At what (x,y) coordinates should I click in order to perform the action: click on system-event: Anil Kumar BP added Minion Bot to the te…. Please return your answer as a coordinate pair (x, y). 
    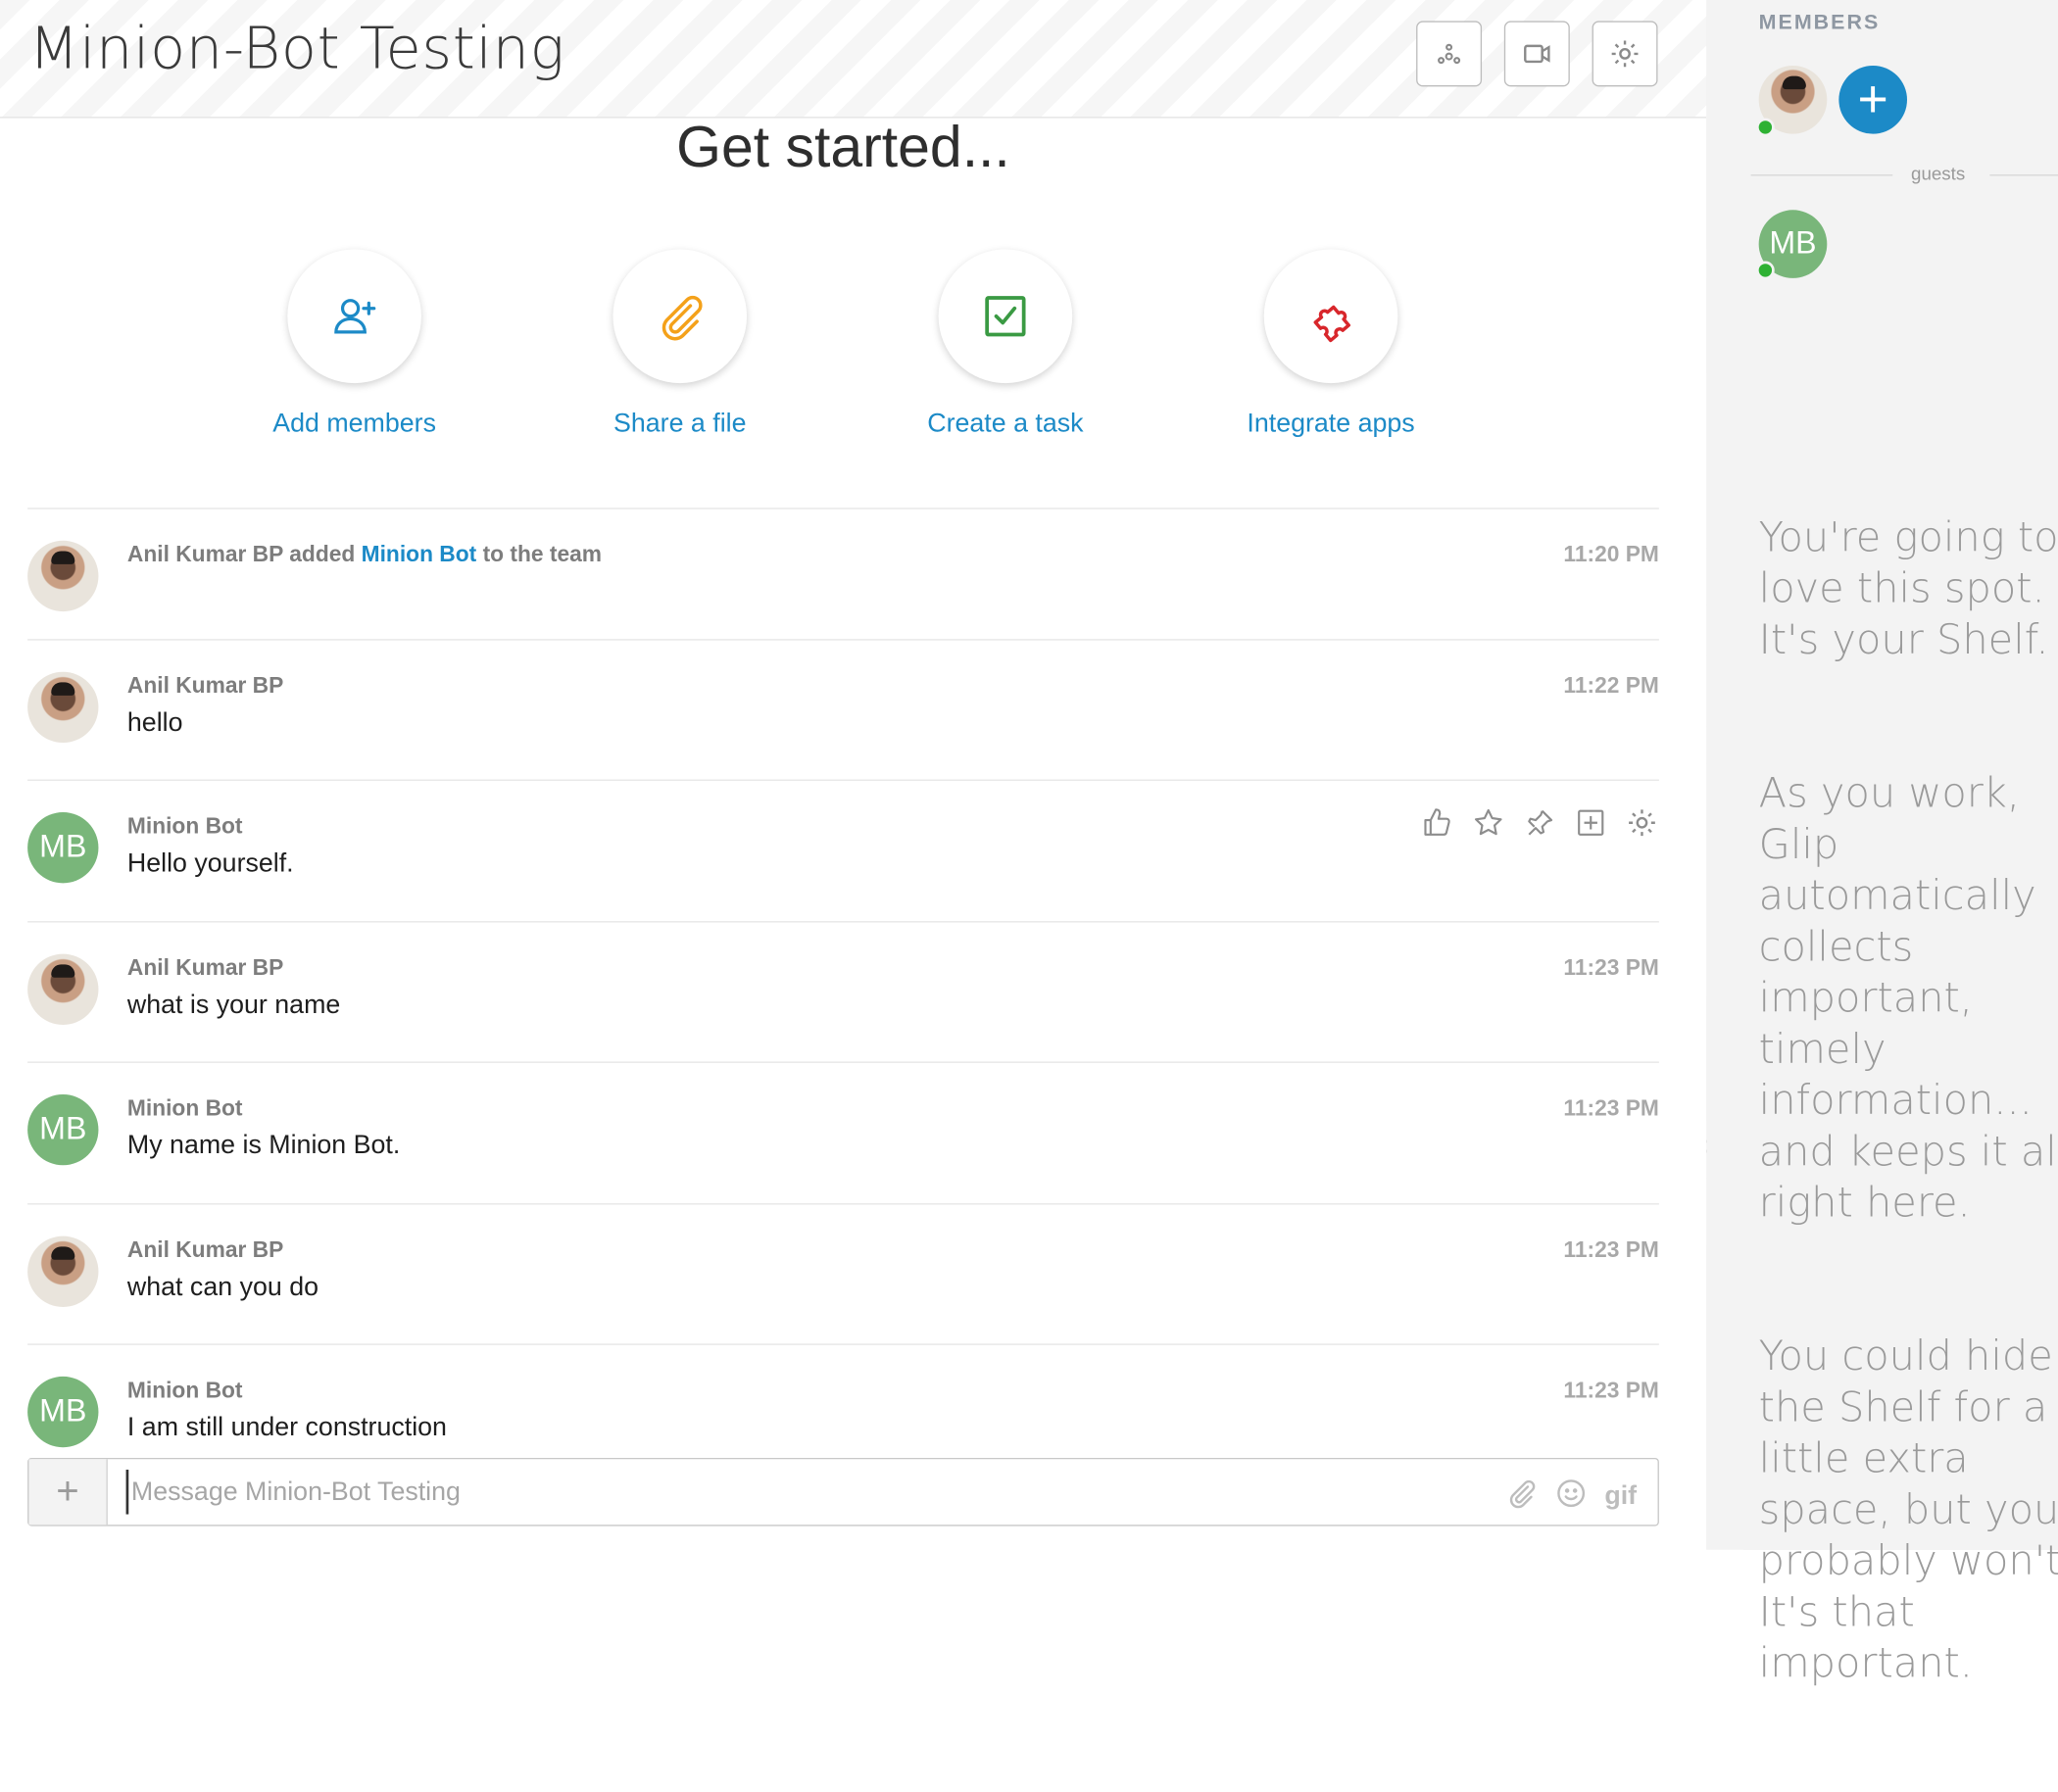
    Looking at the image, I should click on (843, 573).